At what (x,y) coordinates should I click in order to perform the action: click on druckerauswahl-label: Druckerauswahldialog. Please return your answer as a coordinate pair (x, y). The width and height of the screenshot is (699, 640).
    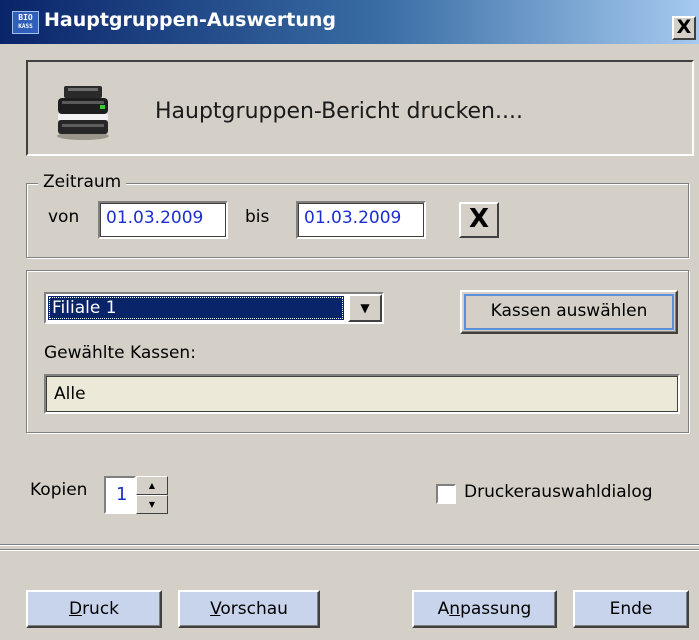
    Looking at the image, I should click on (558, 492).